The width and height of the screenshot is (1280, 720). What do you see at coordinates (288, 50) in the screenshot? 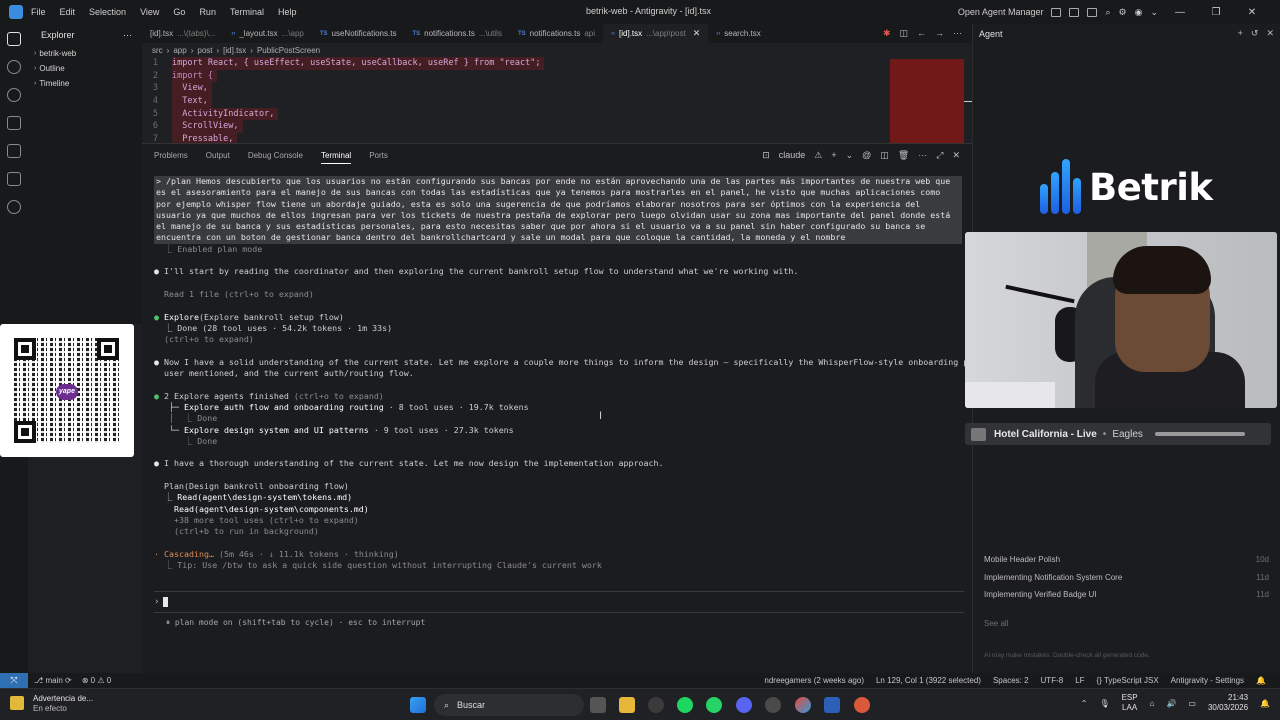
I see `breadcrumb-item: PublicPostScreen` at bounding box center [288, 50].